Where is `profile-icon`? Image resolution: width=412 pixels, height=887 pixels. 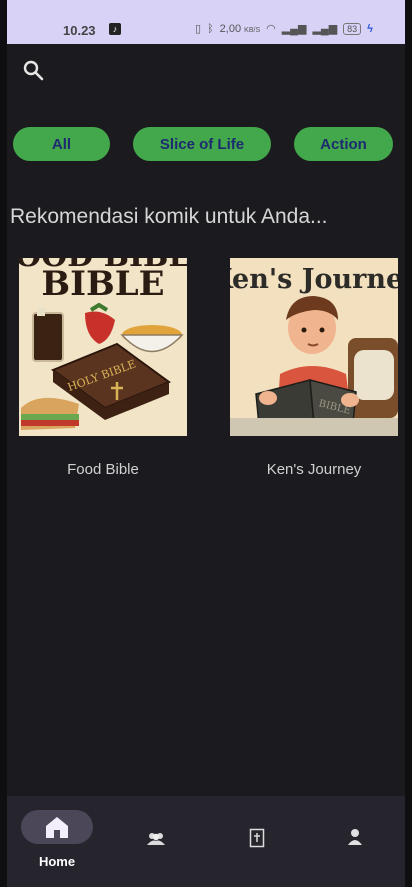
profile-icon is located at coordinates (355, 837).